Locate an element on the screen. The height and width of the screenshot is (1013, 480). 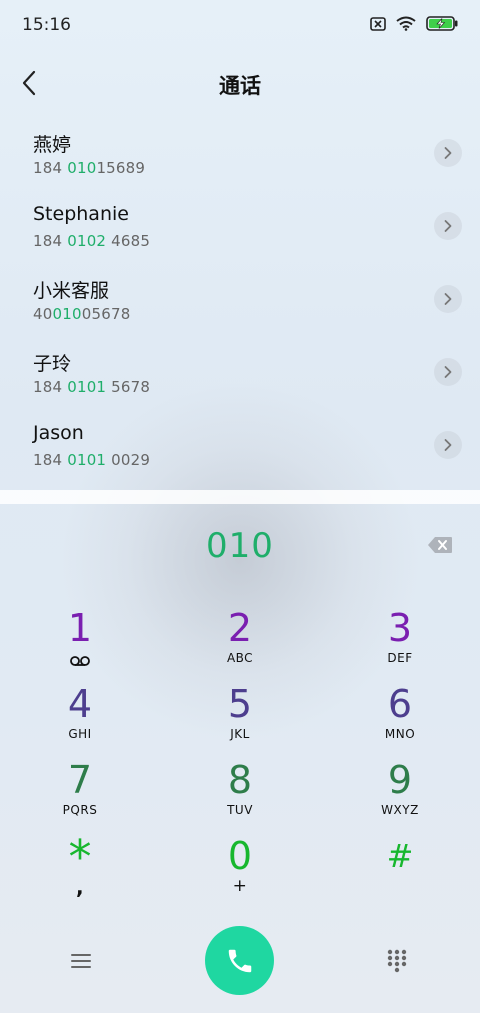
key-7: 7 PQRS is located at coordinates (80, 795).